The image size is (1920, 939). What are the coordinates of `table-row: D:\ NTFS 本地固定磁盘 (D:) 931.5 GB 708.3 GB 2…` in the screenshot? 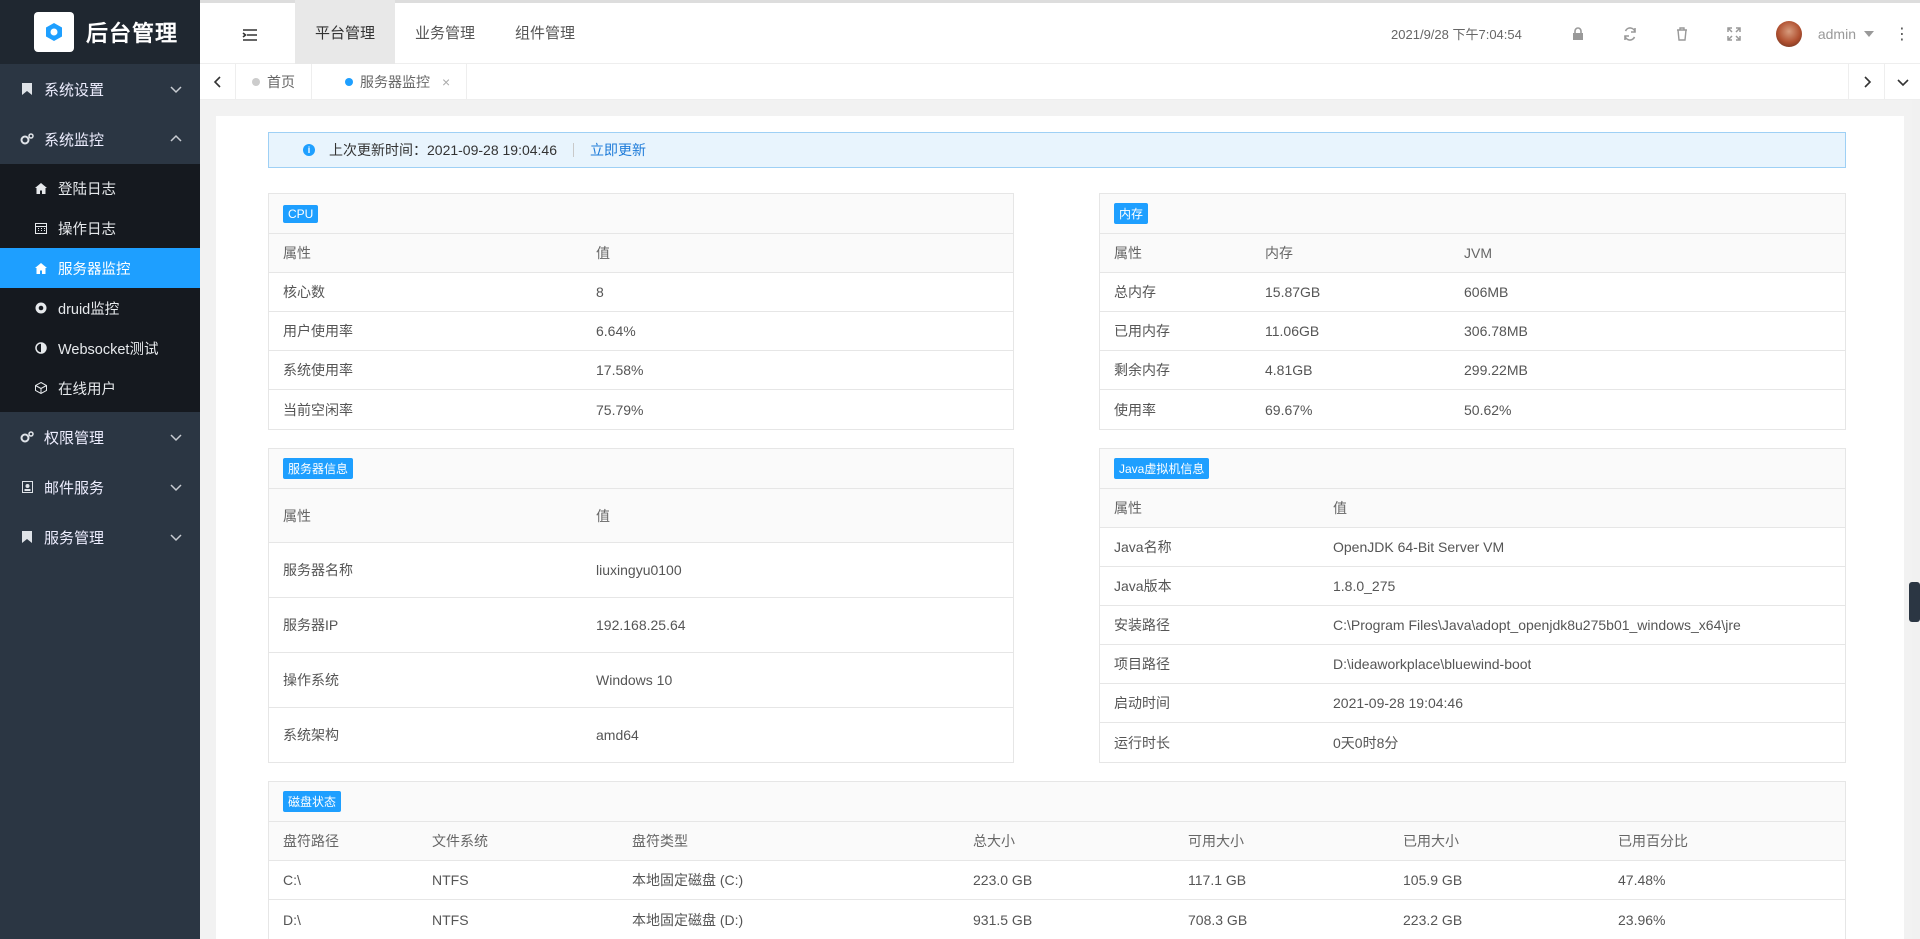 It's located at (1057, 919).